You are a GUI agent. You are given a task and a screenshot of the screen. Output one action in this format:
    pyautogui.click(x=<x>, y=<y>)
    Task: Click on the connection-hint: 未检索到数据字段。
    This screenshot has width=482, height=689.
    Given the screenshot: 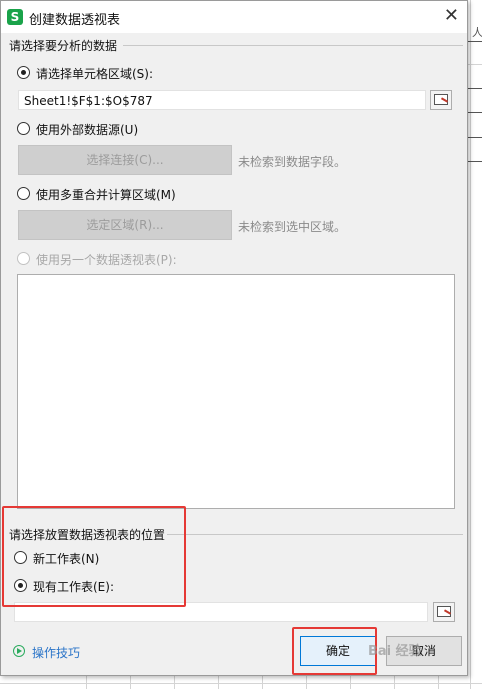 What is the action you would take?
    pyautogui.click(x=292, y=162)
    